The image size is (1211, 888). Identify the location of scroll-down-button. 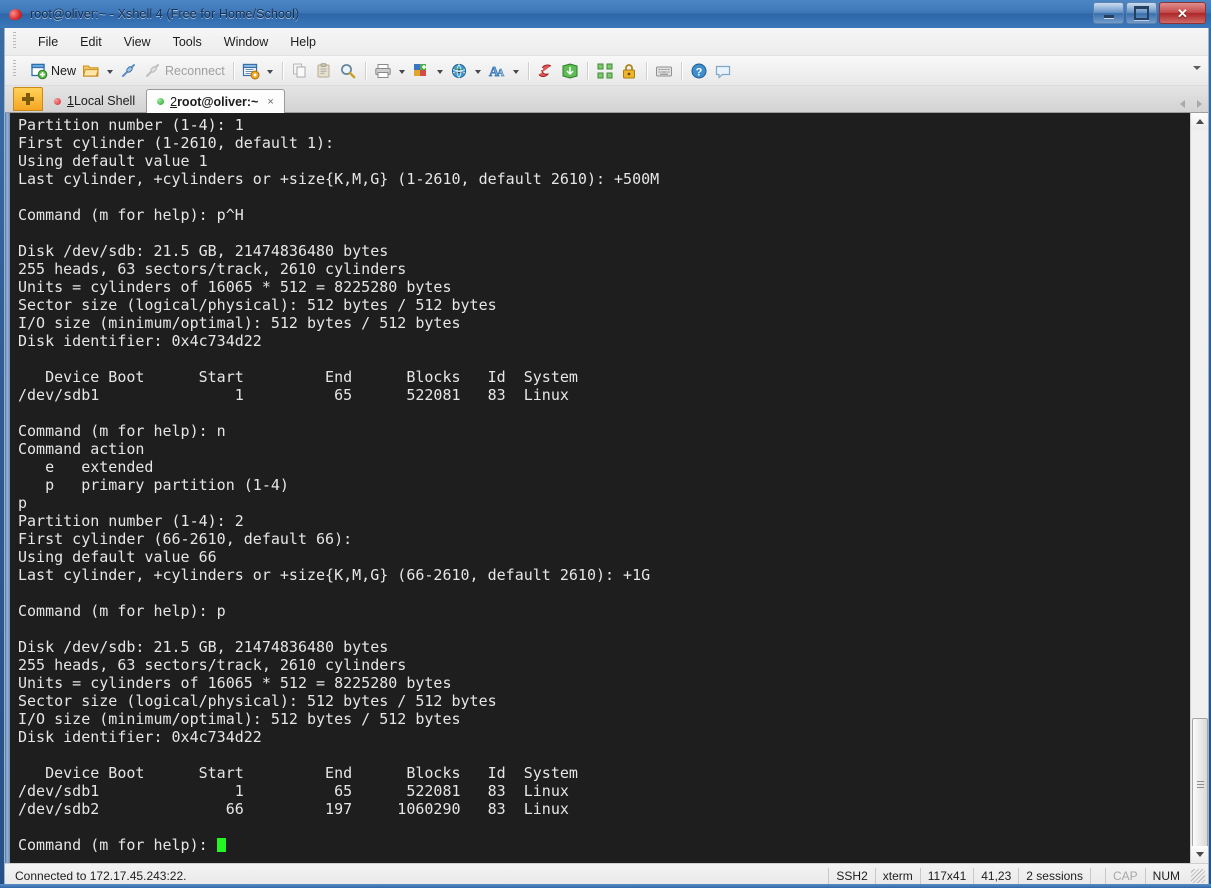
(1199, 854).